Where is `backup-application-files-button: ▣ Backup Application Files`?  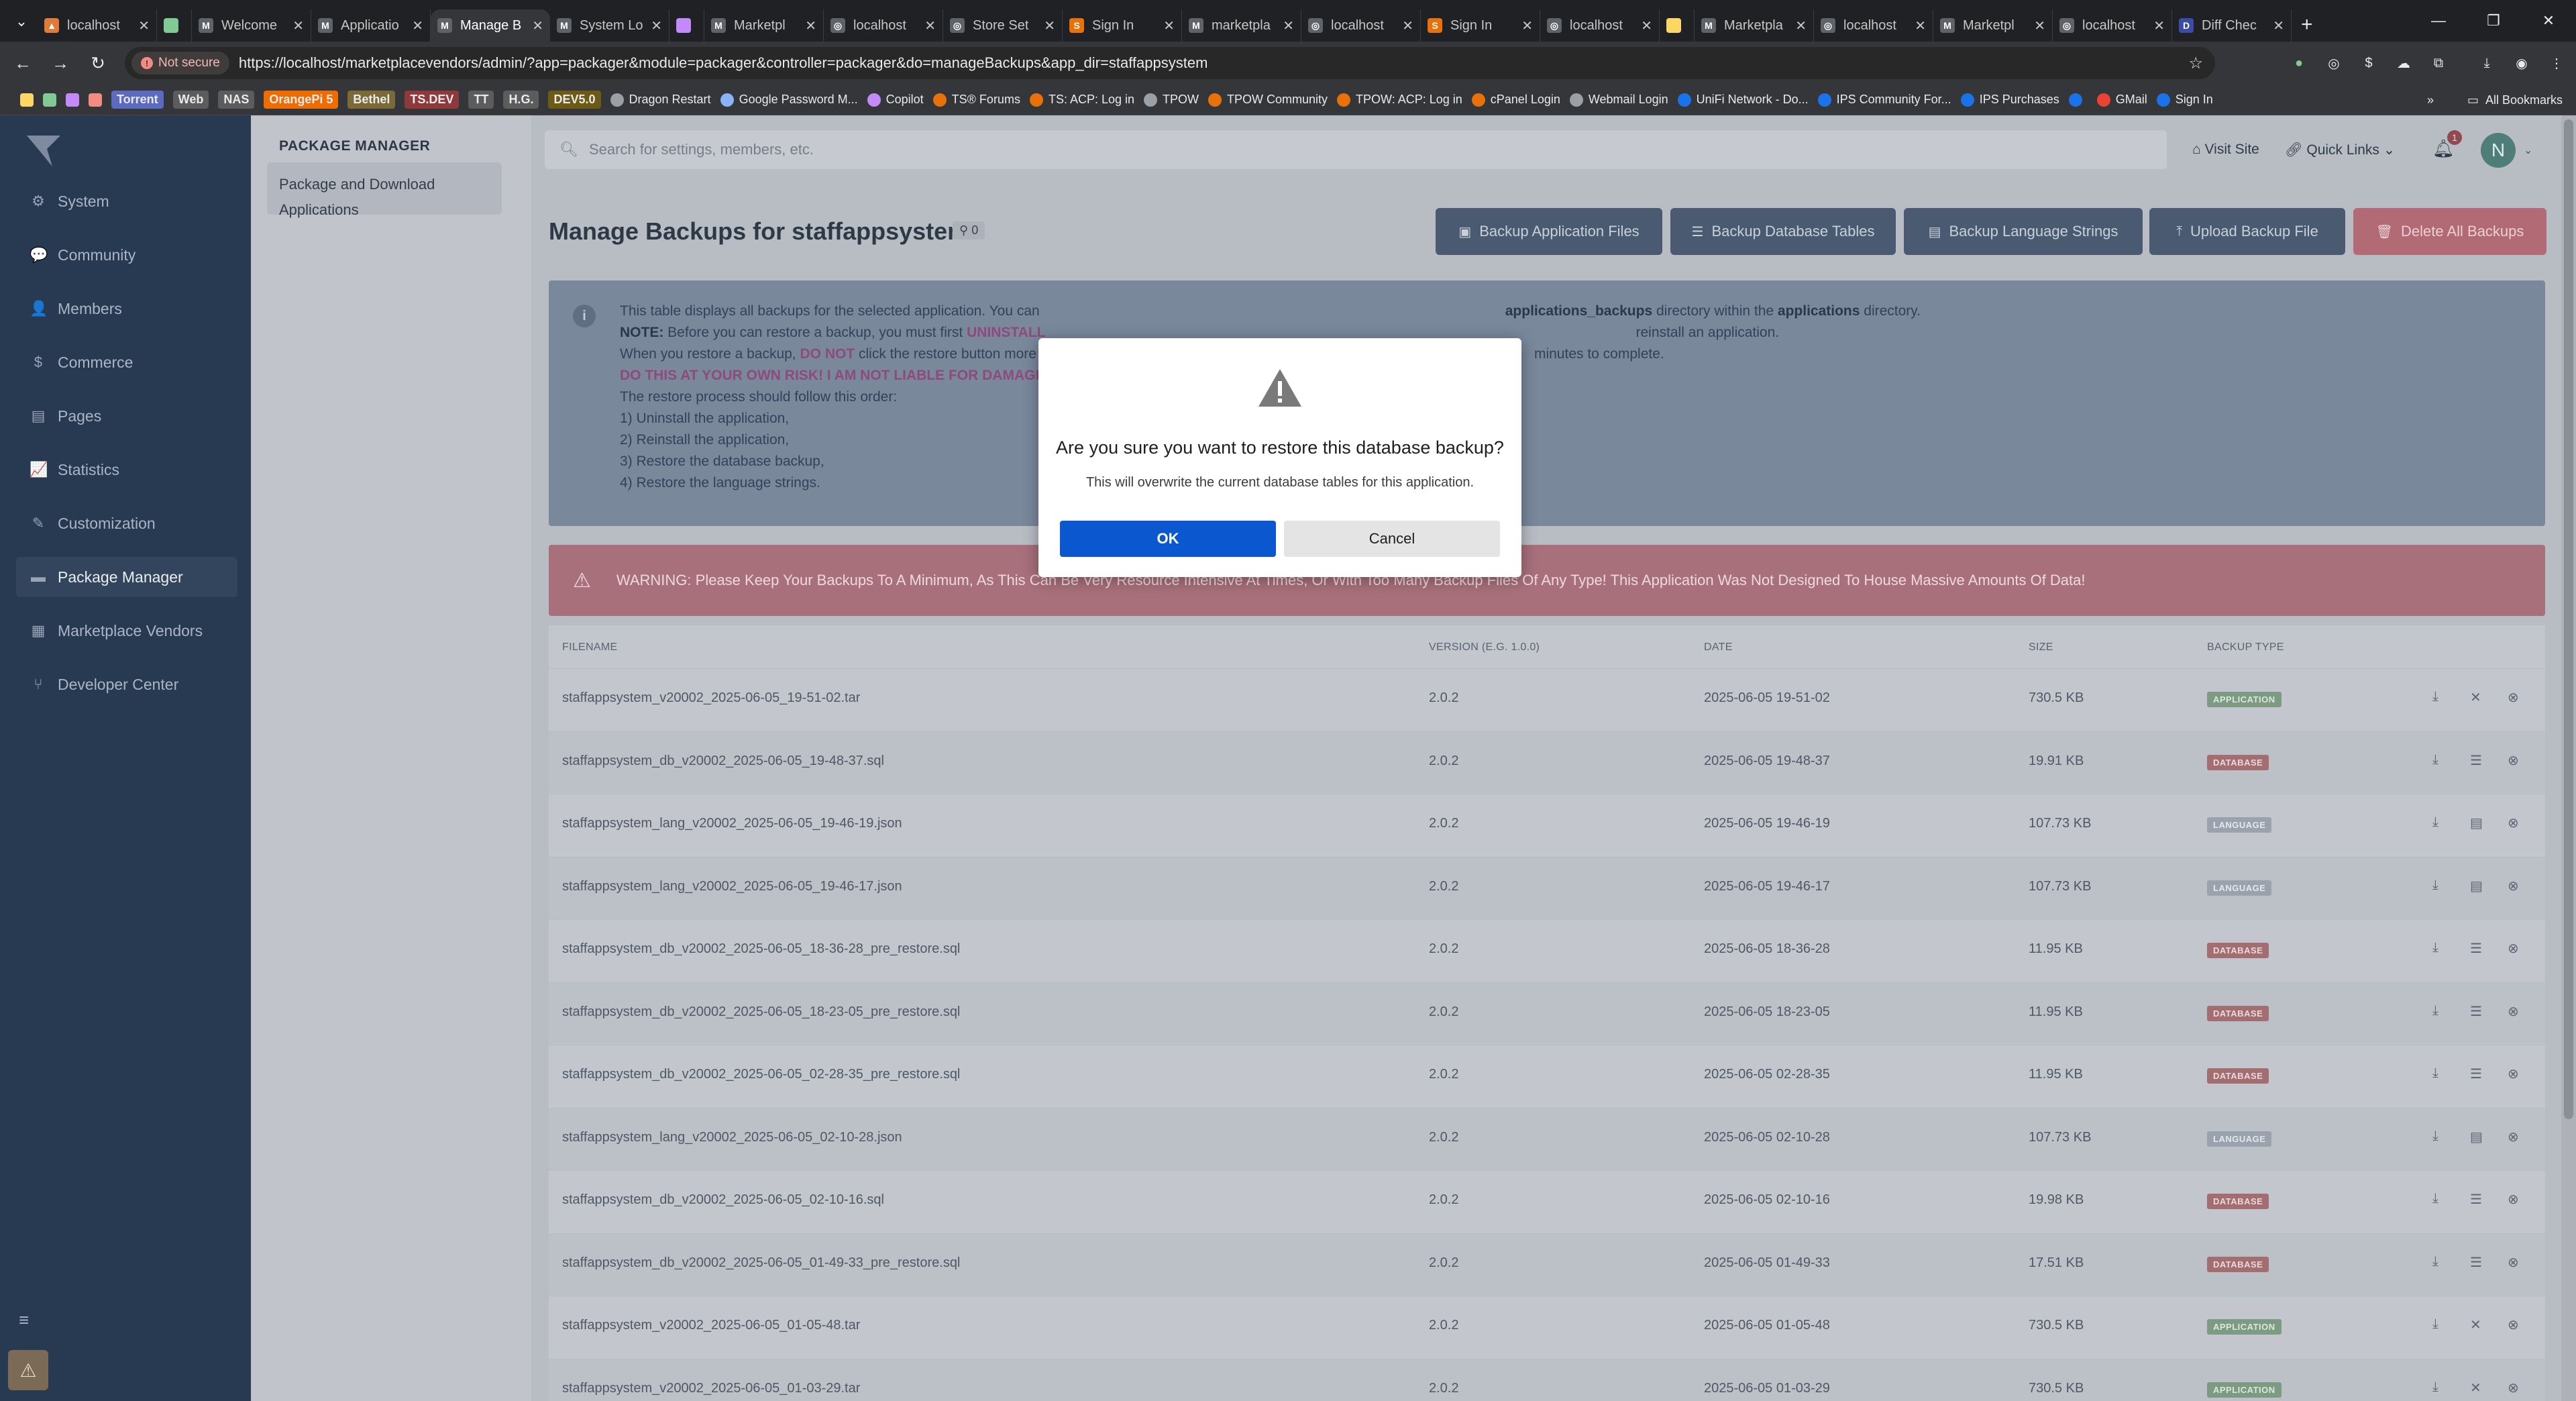 backup-application-files-button: ▣ Backup Application Files is located at coordinates (1549, 231).